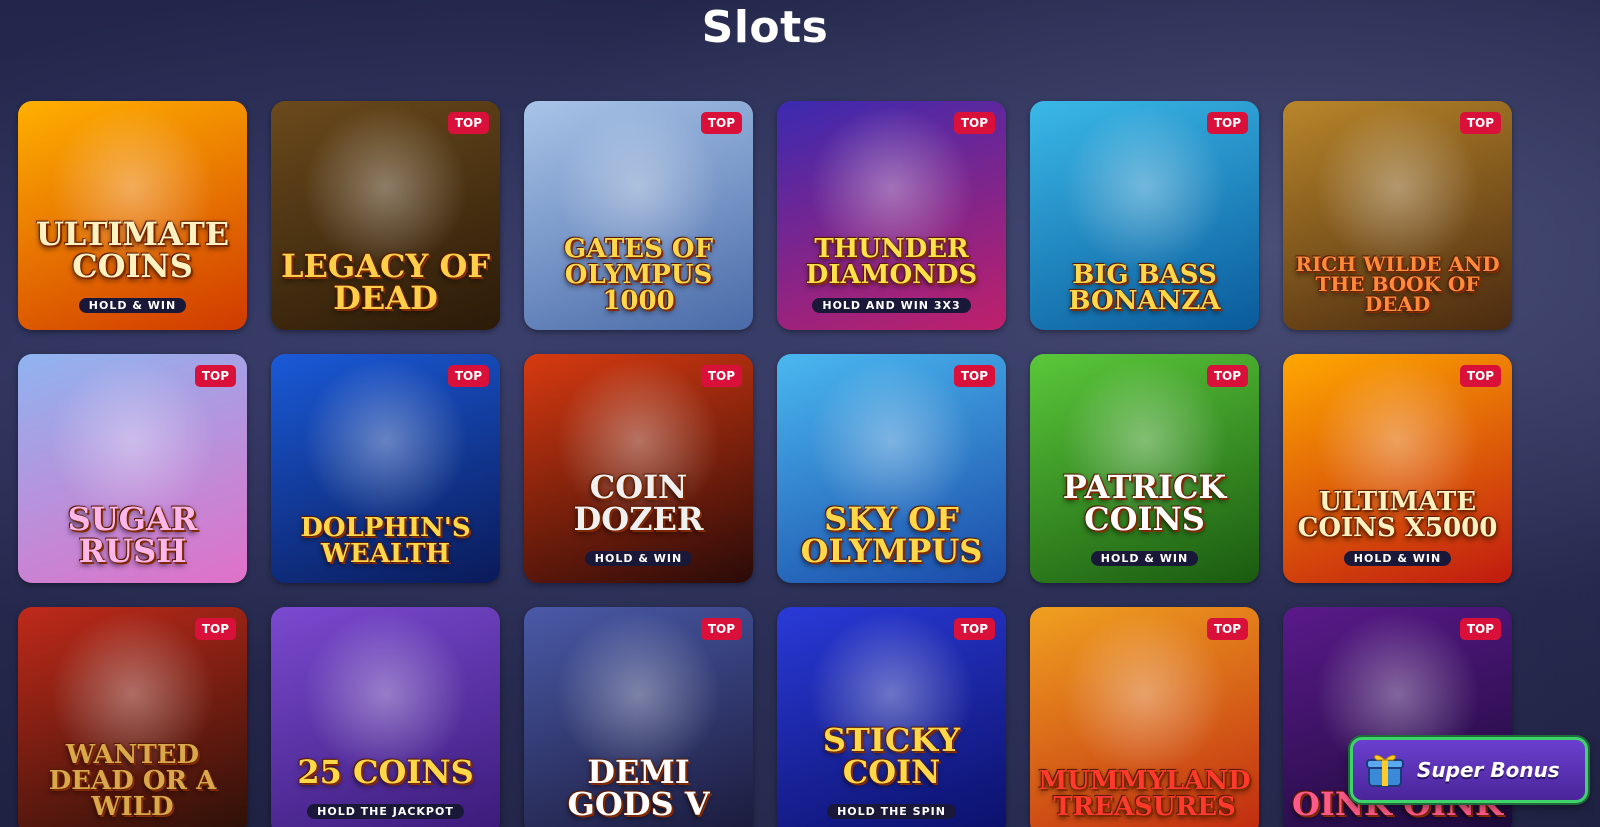 This screenshot has height=827, width=1600. Describe the element at coordinates (132, 535) in the screenshot. I see `game-title: Sugar Rush` at that location.